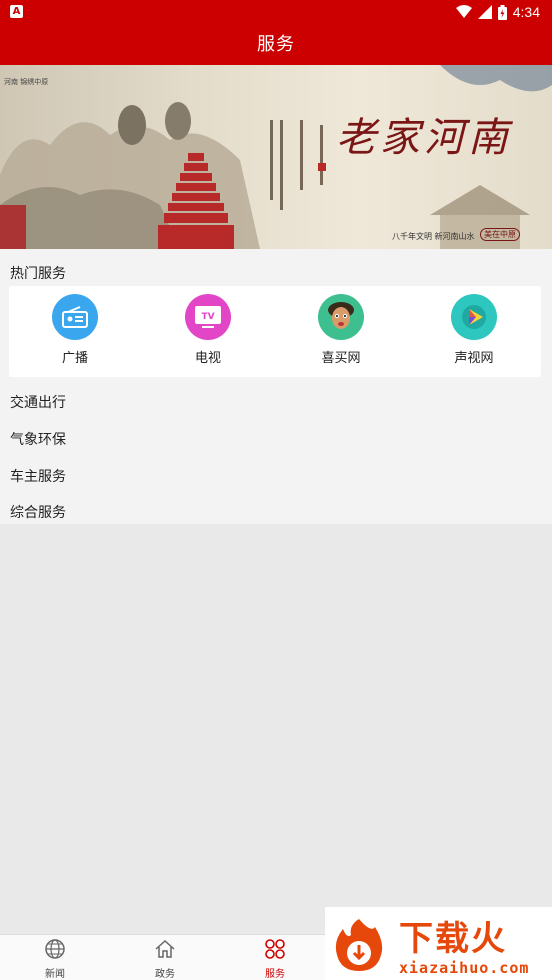 This screenshot has height=980, width=552. I want to click on flame-logo-icon, so click(359, 945).